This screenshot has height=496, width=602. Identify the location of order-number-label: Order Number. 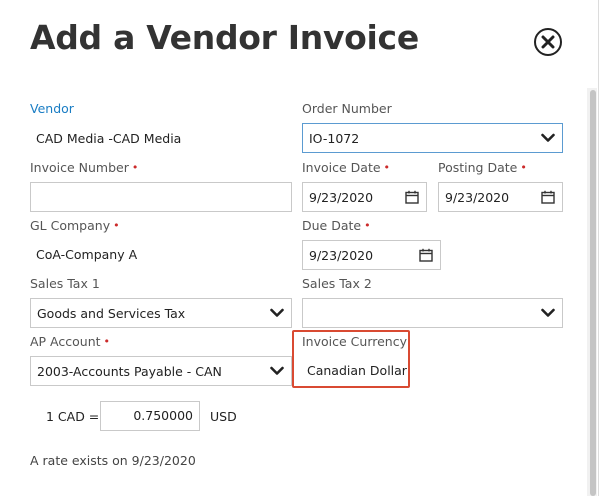
(347, 108).